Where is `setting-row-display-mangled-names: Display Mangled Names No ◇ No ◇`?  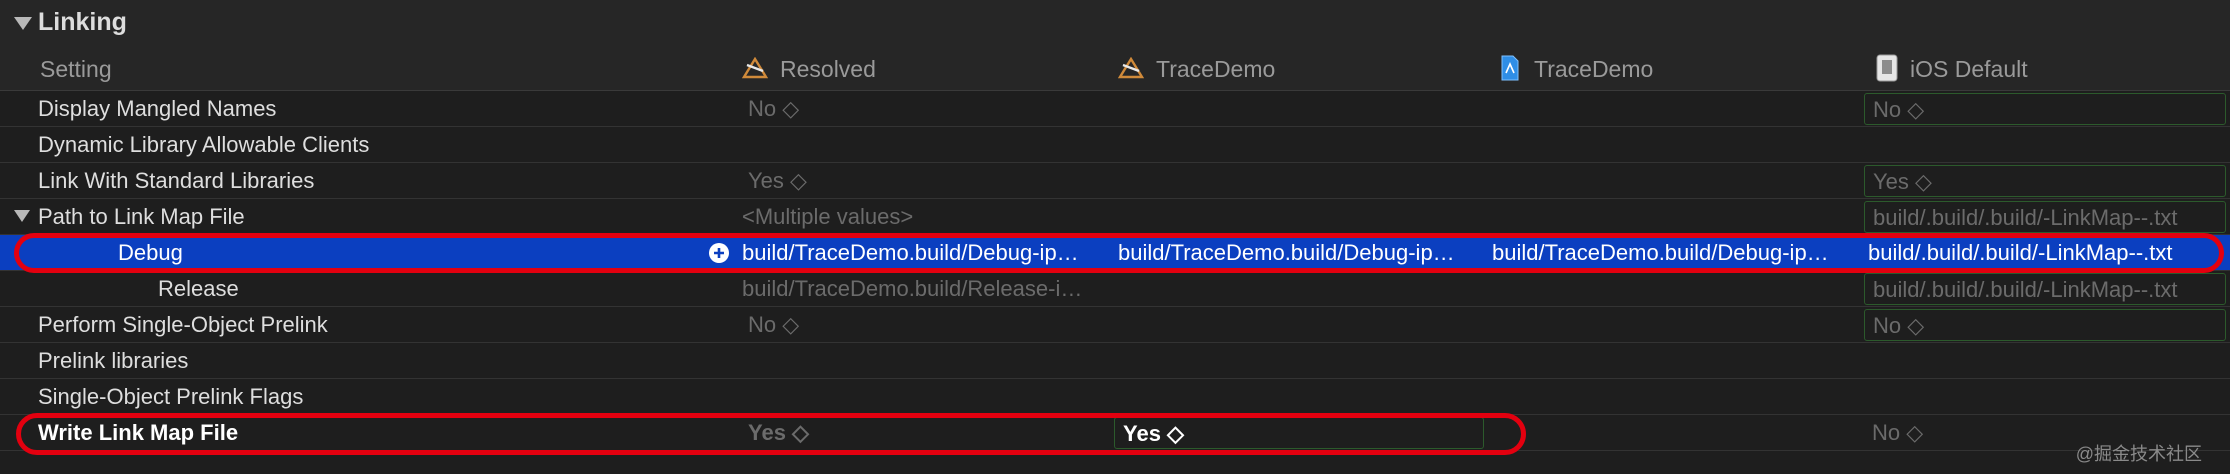
setting-row-display-mangled-names: Display Mangled Names No ◇ No ◇ is located at coordinates (1115, 109).